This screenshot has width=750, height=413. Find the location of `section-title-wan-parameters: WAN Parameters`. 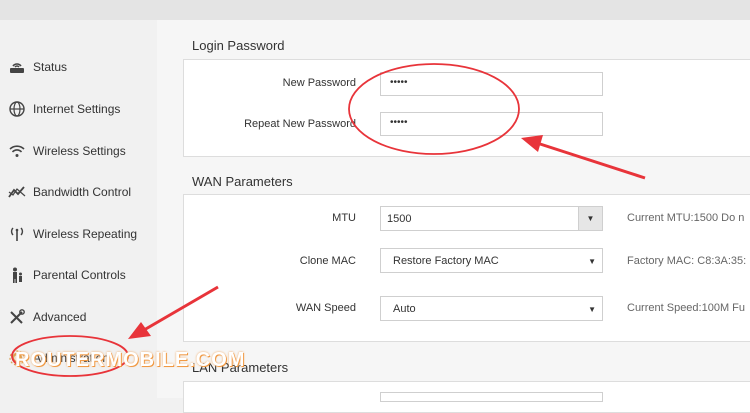

section-title-wan-parameters: WAN Parameters is located at coordinates (242, 181).